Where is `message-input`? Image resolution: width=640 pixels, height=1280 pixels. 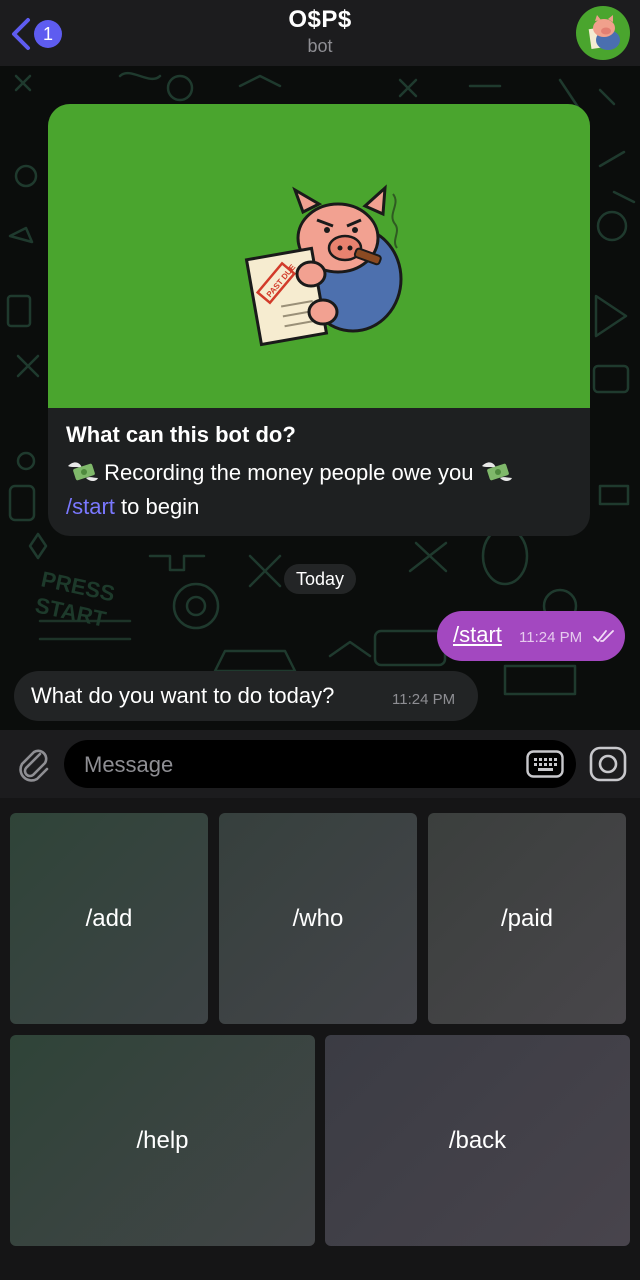 message-input is located at coordinates (294, 765).